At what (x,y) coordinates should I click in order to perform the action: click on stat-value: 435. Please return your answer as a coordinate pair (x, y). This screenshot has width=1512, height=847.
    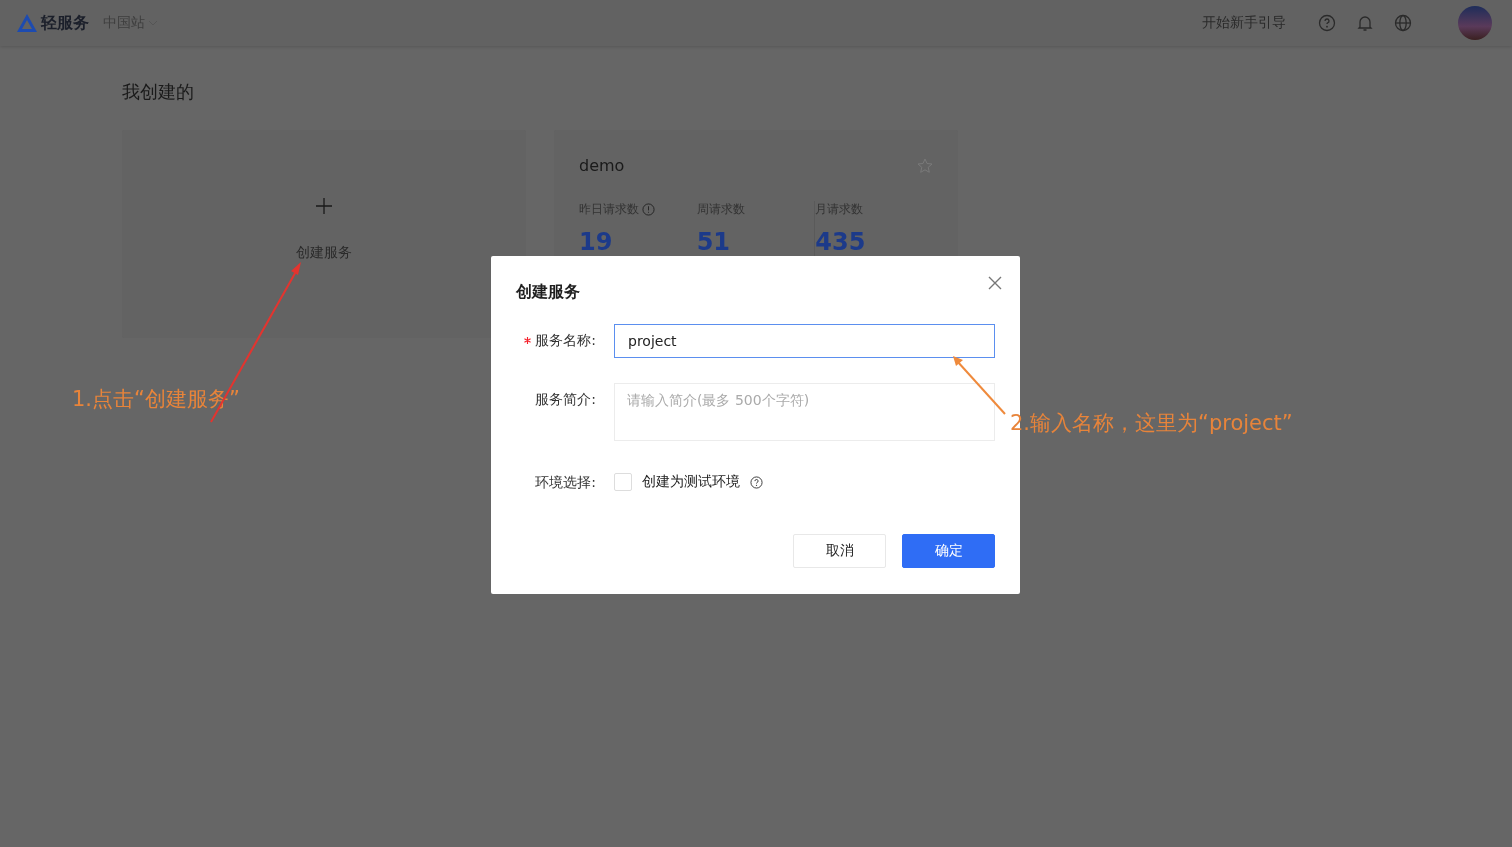
    Looking at the image, I should click on (840, 242).